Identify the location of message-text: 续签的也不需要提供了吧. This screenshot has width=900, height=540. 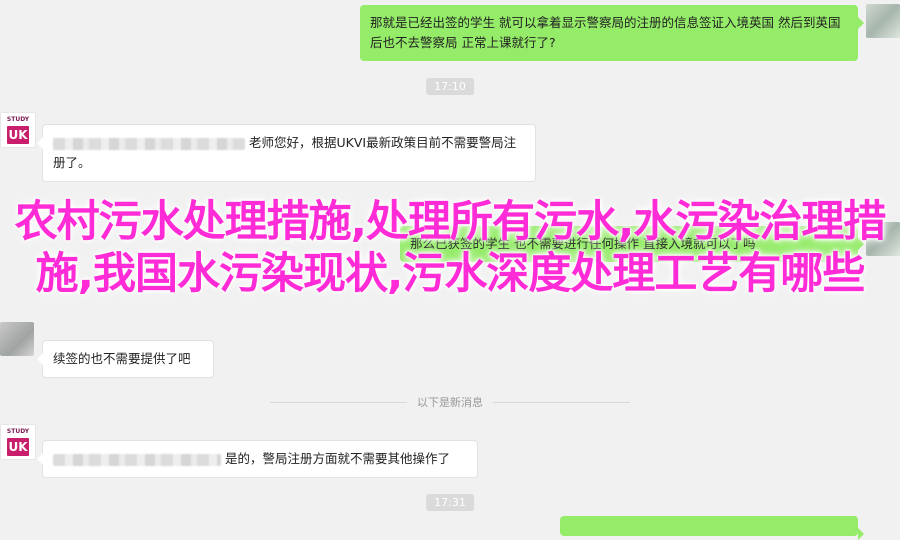
(122, 358).